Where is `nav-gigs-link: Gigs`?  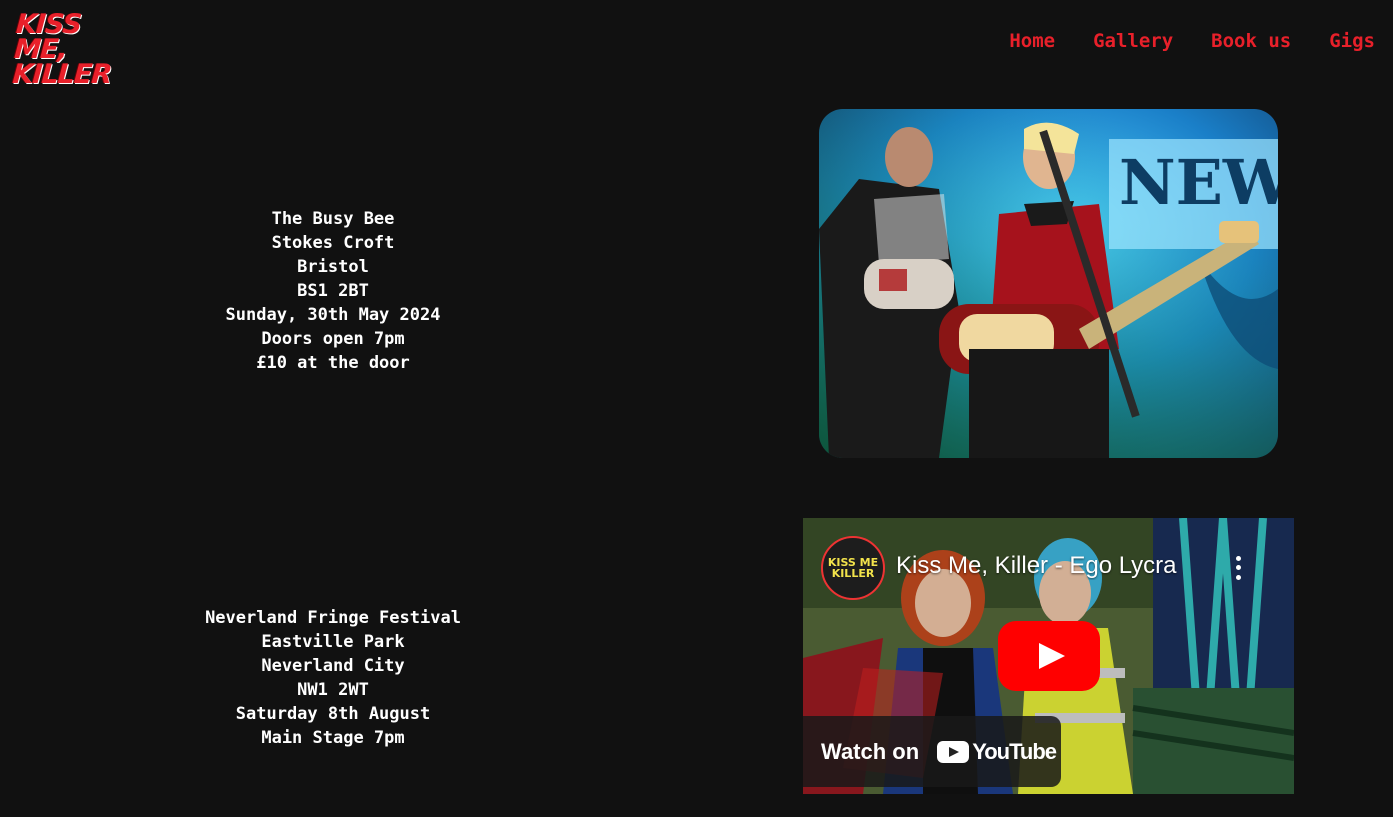
nav-gigs-link: Gigs is located at coordinates (1352, 41).